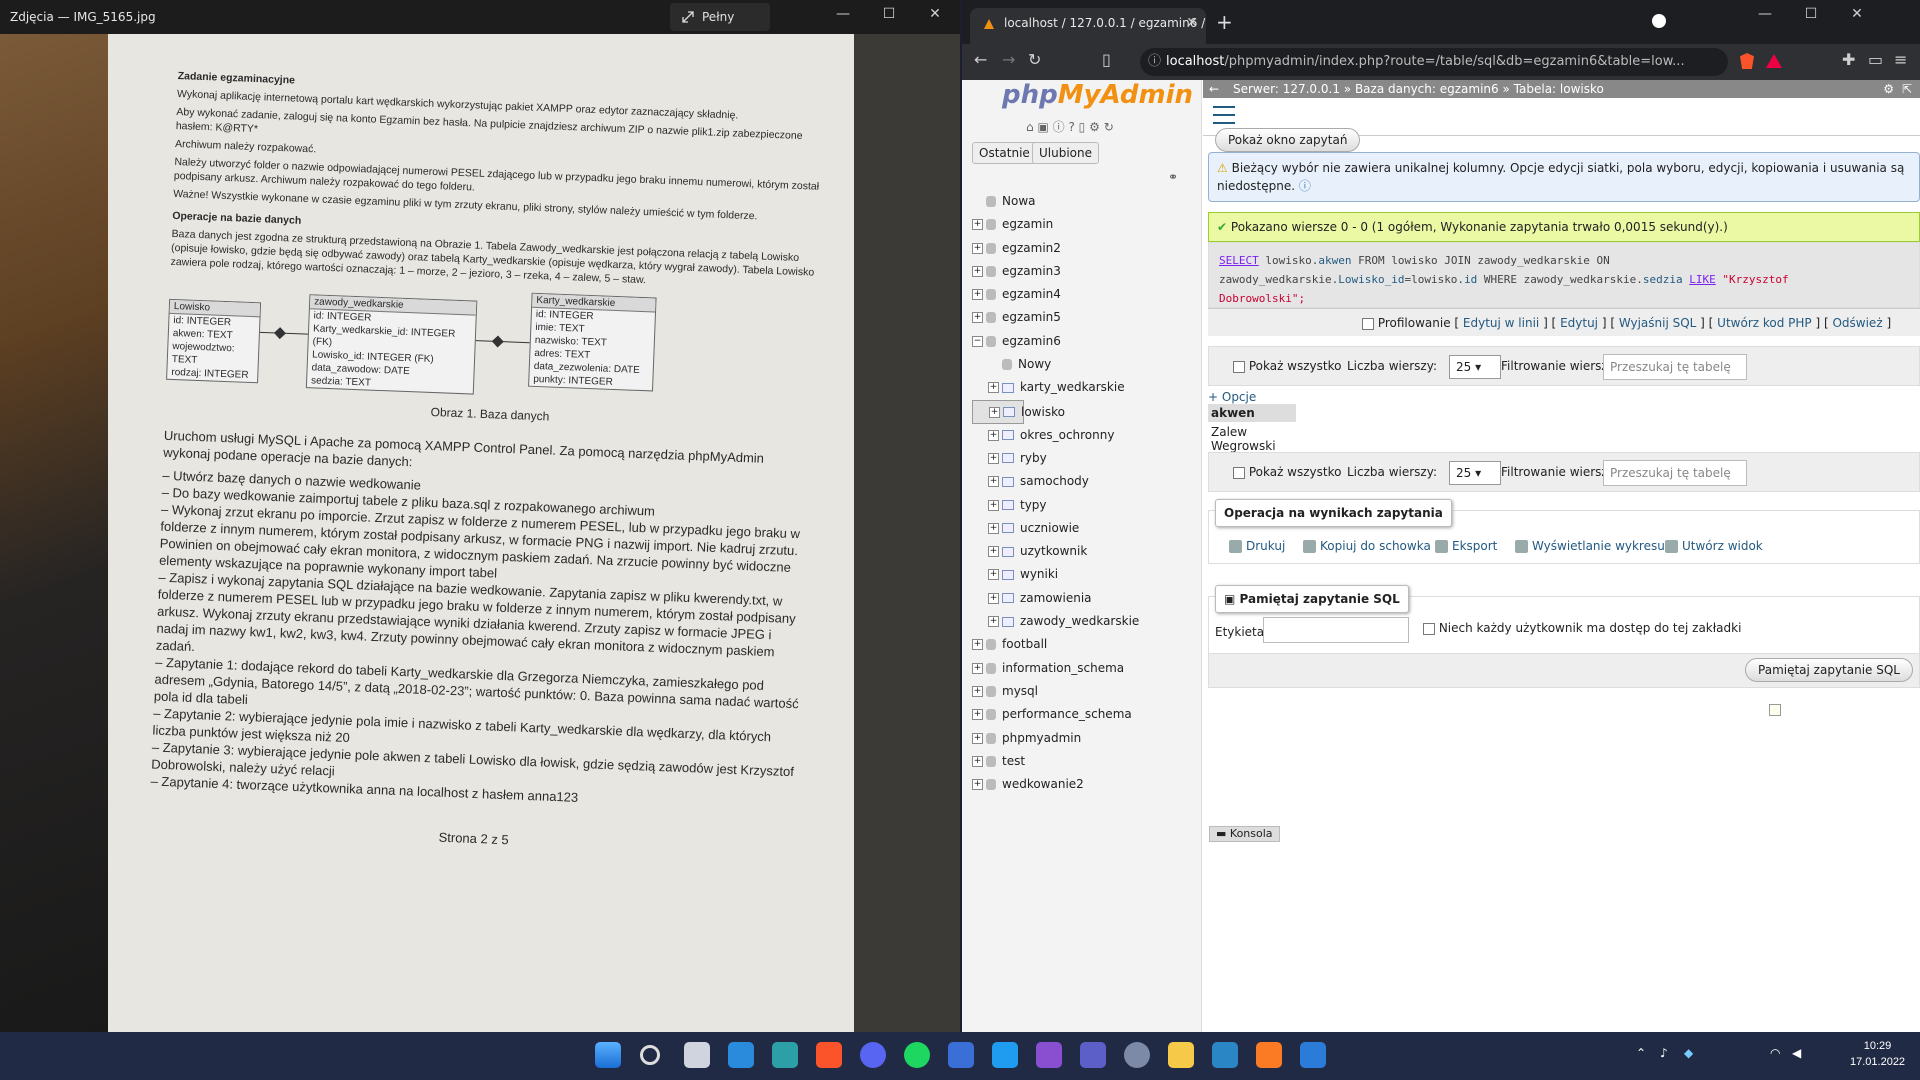 This screenshot has height=1080, width=1920. Describe the element at coordinates (1765, 14) in the screenshot. I see `browser-minimize-button: —` at that location.